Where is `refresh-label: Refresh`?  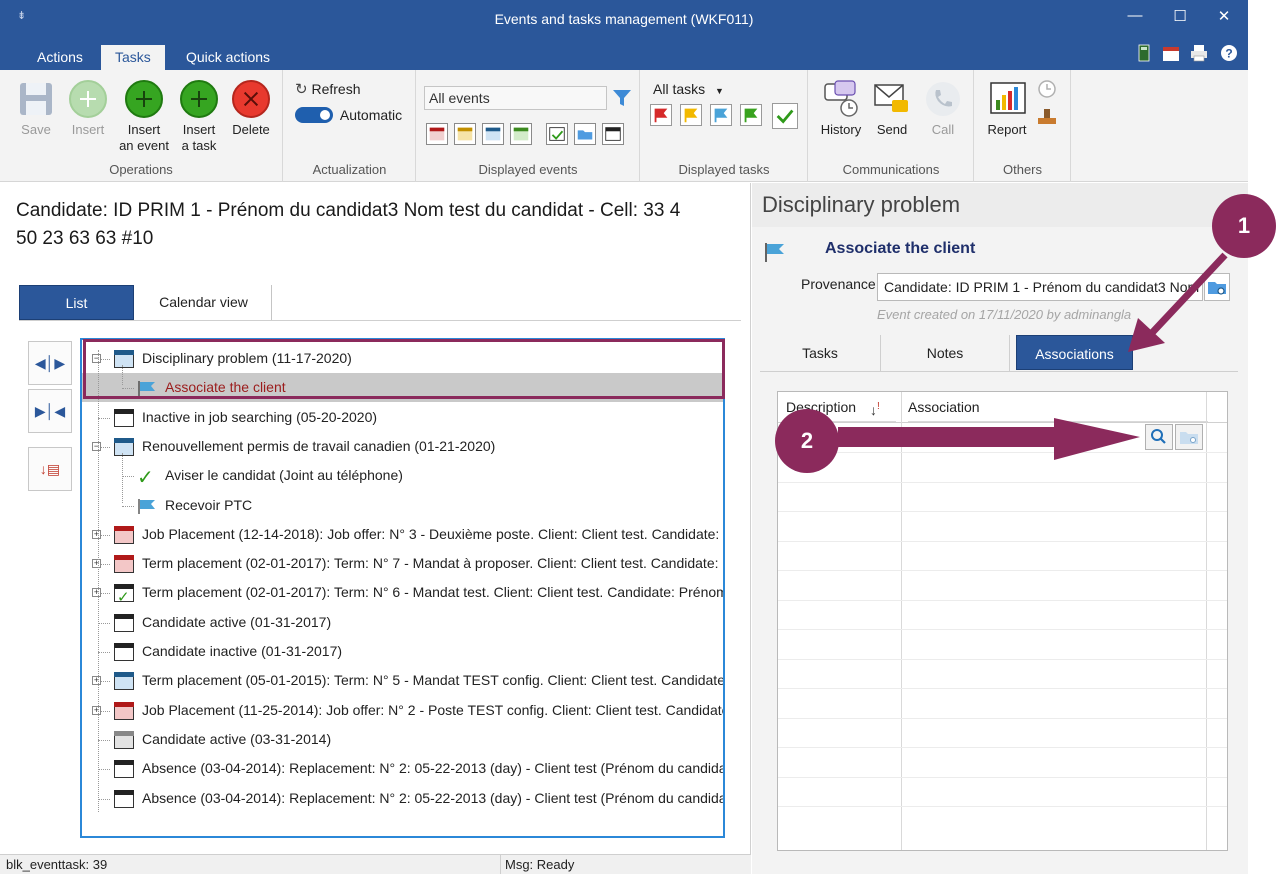
refresh-label: Refresh is located at coordinates (336, 89).